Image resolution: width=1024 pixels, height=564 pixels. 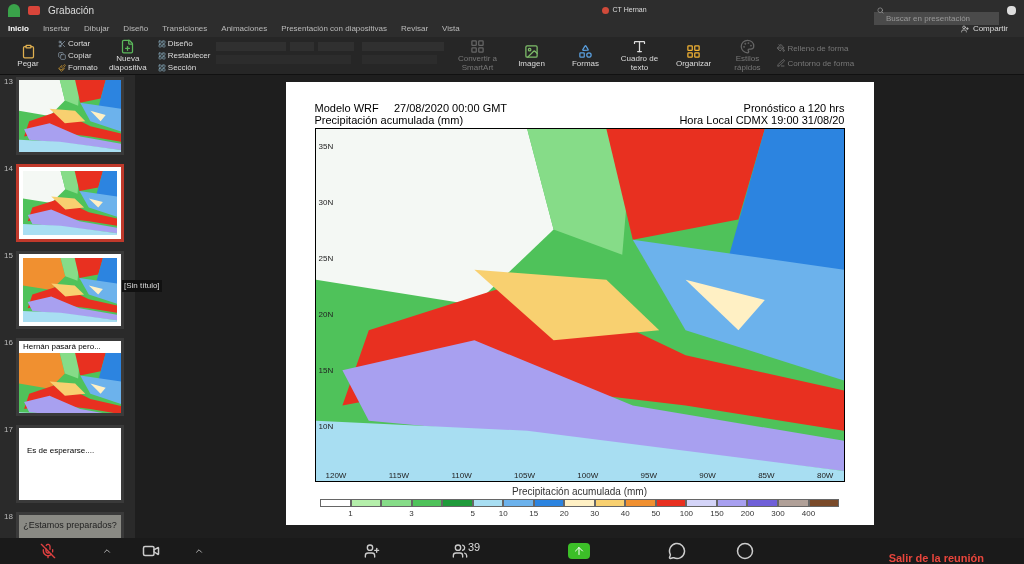 What do you see at coordinates (880, 10) in the screenshot?
I see `search-icon` at bounding box center [880, 10].